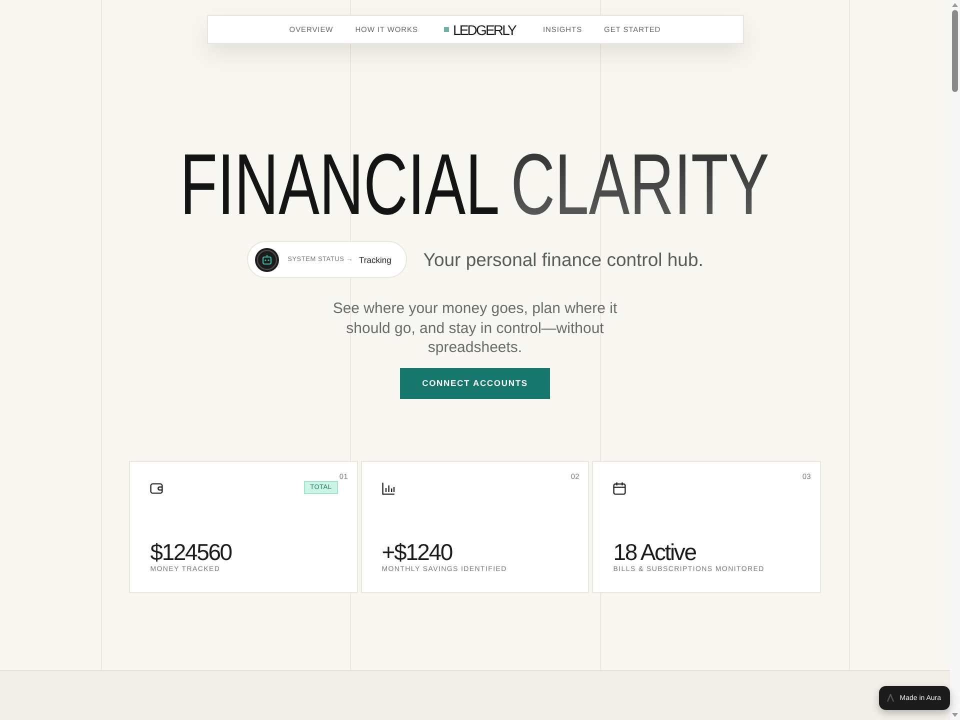  I want to click on scroll-down-icon, so click(955, 715).